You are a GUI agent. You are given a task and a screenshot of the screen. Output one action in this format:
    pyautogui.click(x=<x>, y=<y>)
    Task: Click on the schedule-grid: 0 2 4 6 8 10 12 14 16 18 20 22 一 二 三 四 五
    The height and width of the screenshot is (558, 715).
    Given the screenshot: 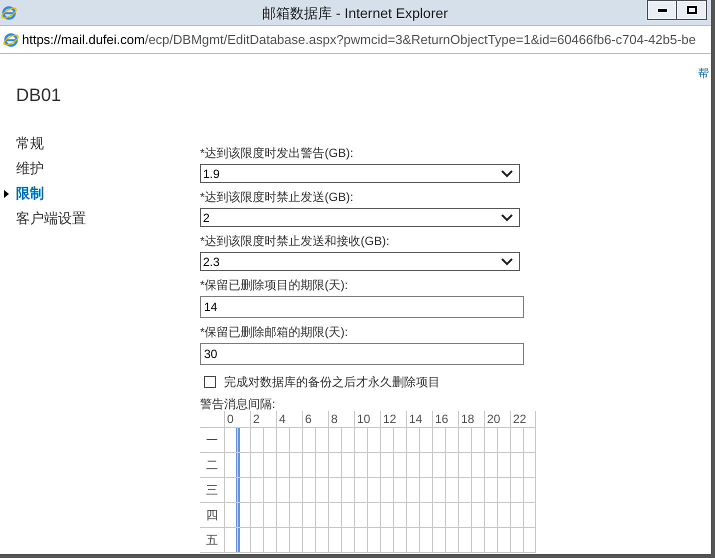 What is the action you would take?
    pyautogui.click(x=370, y=482)
    